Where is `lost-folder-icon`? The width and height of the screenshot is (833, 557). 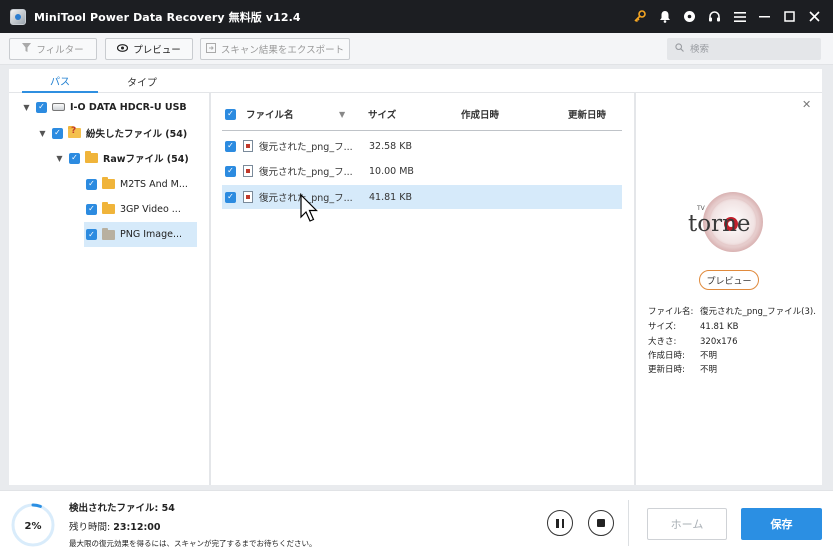 lost-folder-icon is located at coordinates (74, 132).